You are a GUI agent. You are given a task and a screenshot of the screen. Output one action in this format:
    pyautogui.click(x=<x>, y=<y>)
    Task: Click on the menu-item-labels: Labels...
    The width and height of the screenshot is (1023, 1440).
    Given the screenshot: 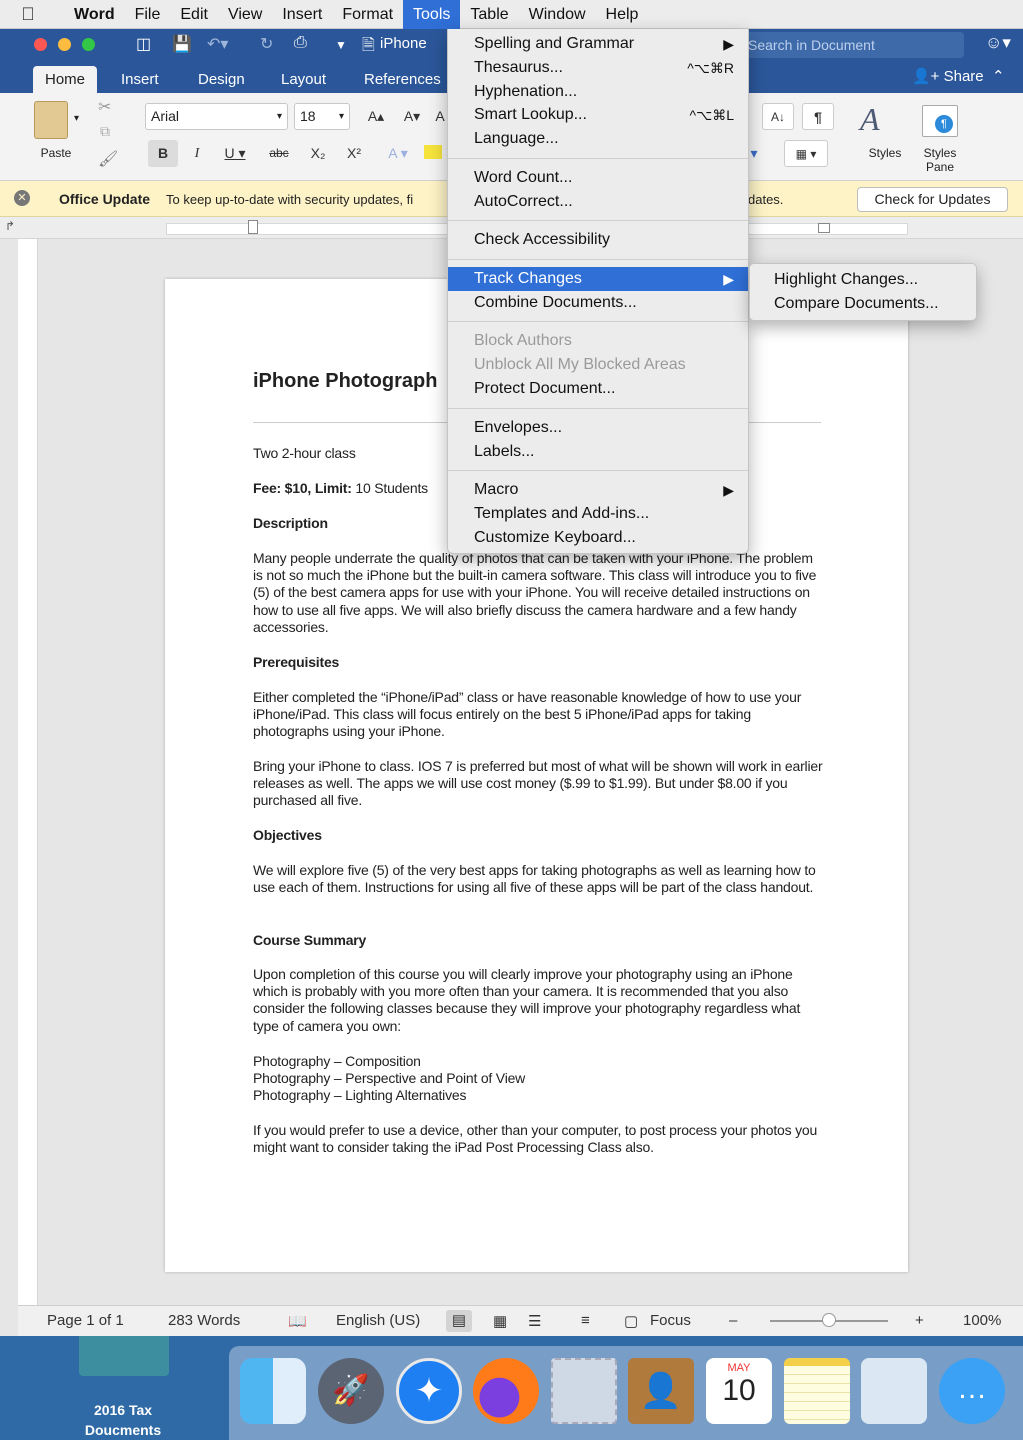 What is the action you would take?
    pyautogui.click(x=598, y=452)
    